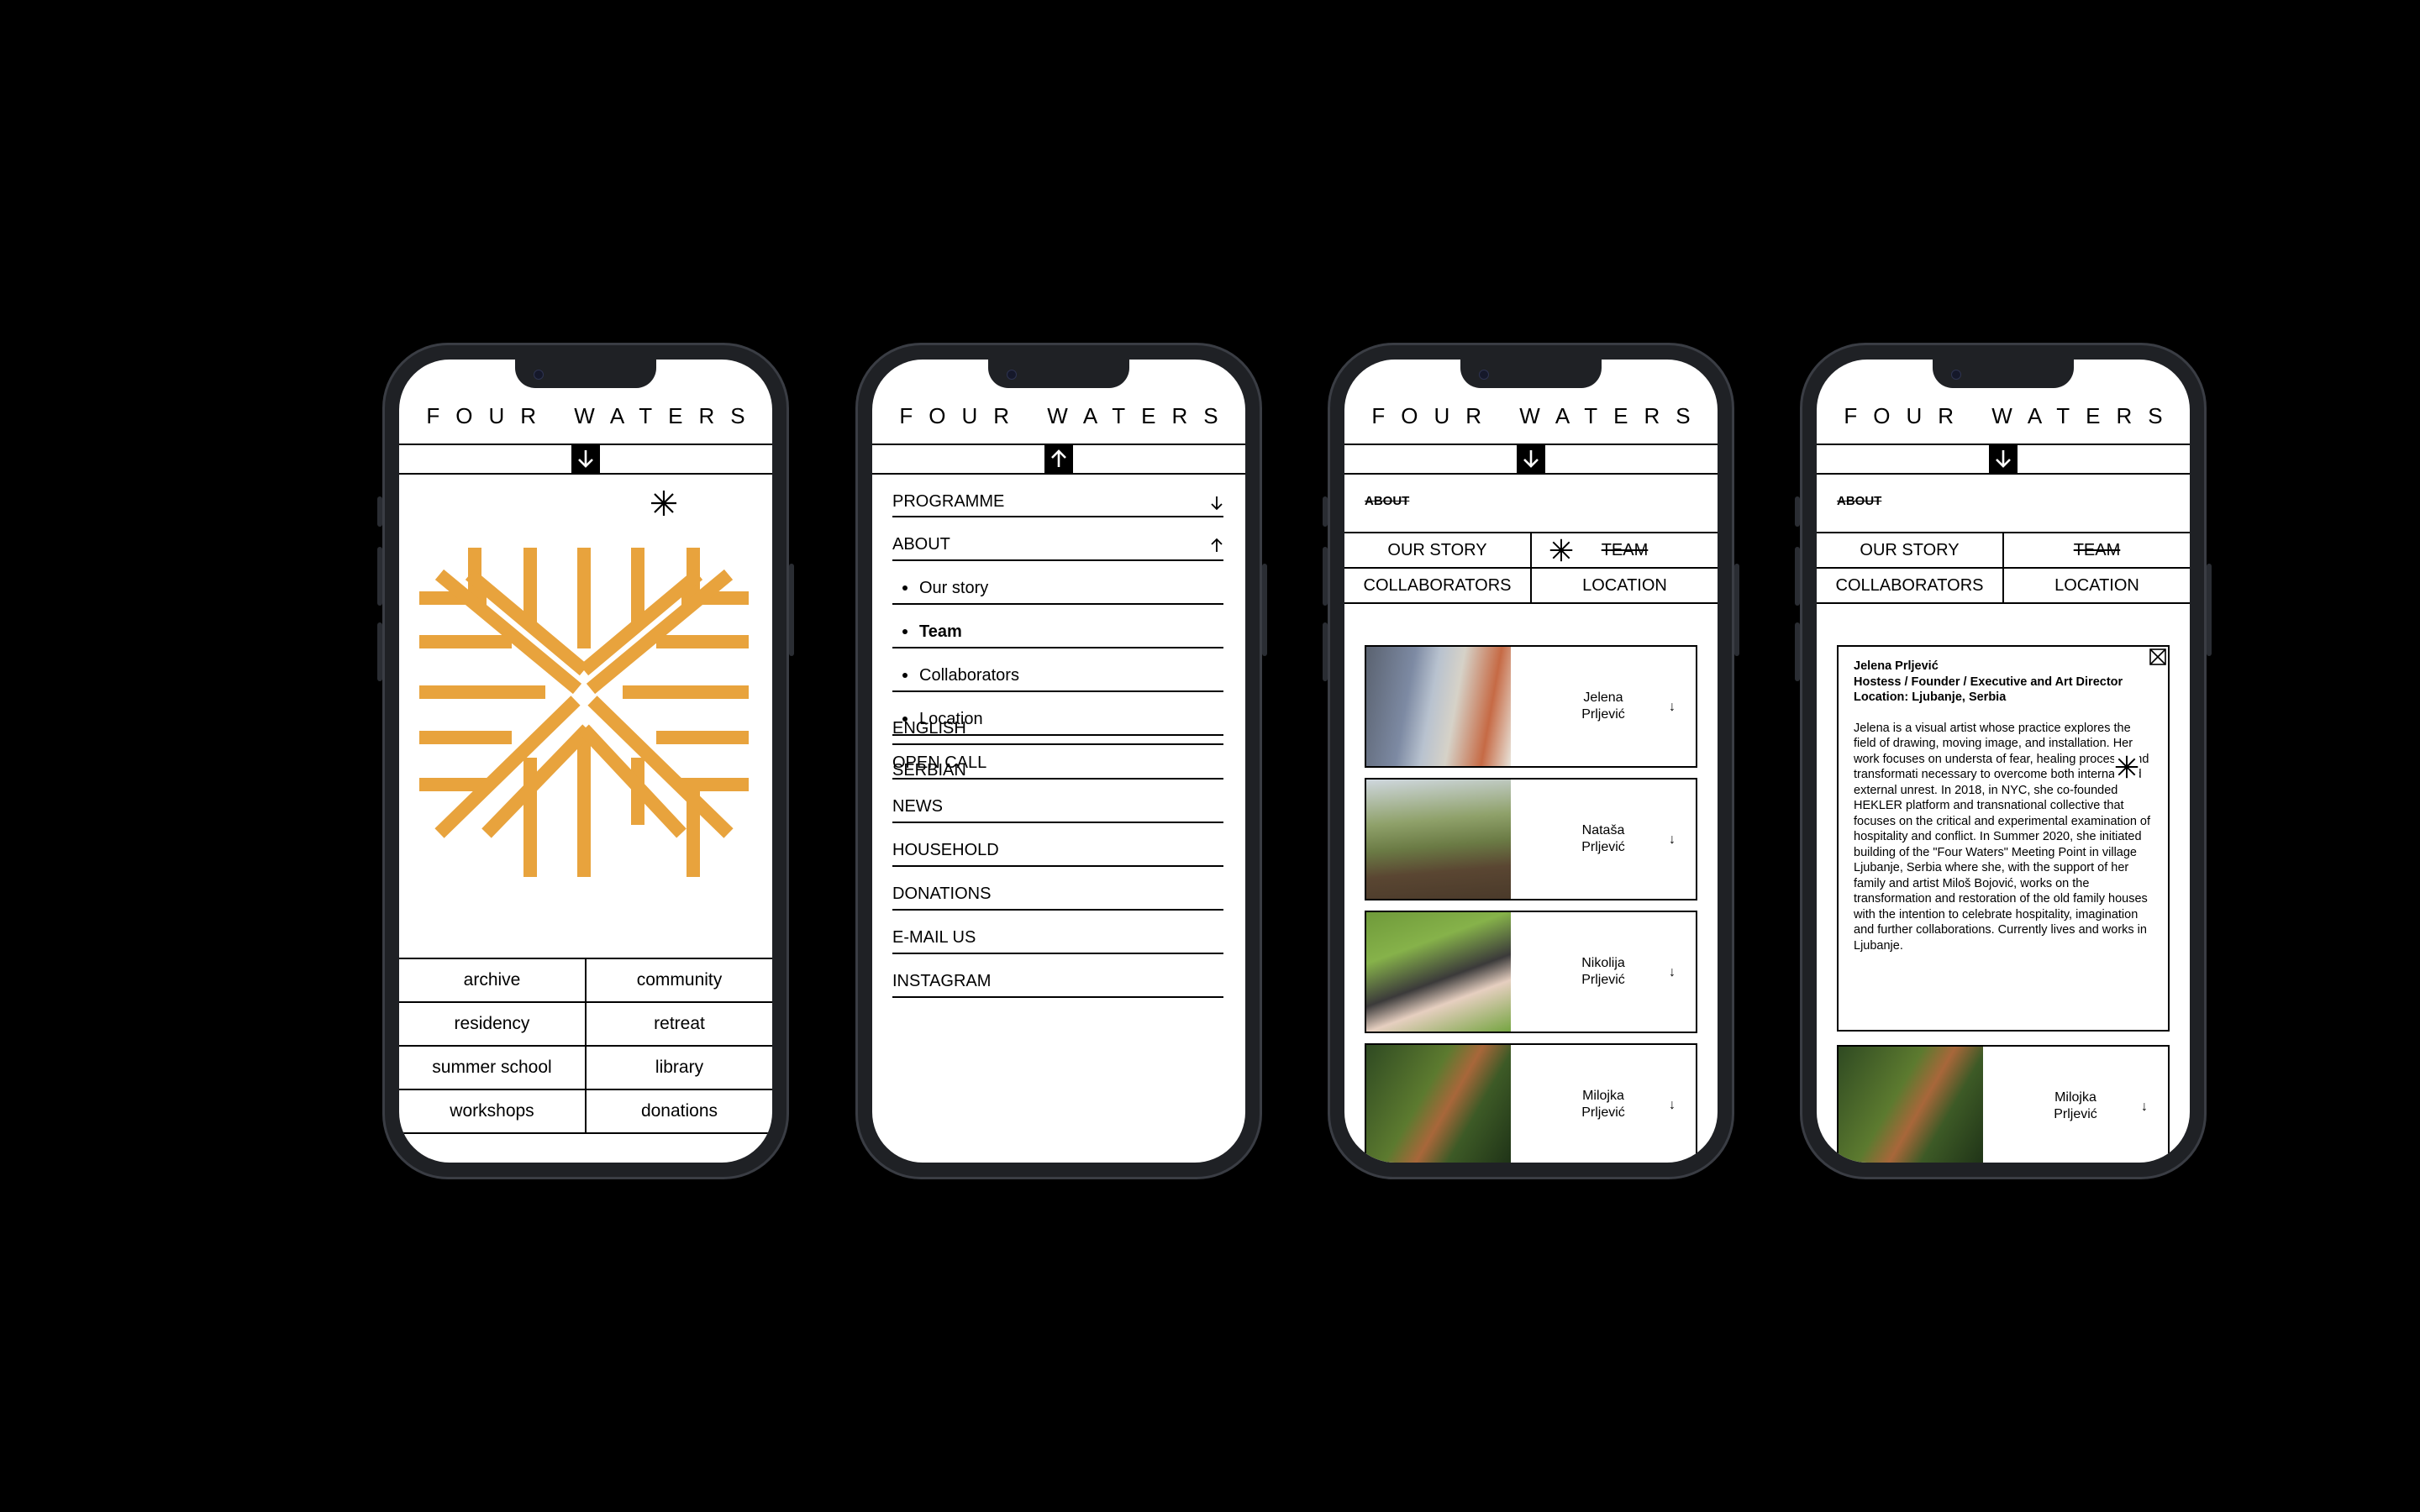  What do you see at coordinates (493, 980) in the screenshot?
I see `home-menu-item: archive` at bounding box center [493, 980].